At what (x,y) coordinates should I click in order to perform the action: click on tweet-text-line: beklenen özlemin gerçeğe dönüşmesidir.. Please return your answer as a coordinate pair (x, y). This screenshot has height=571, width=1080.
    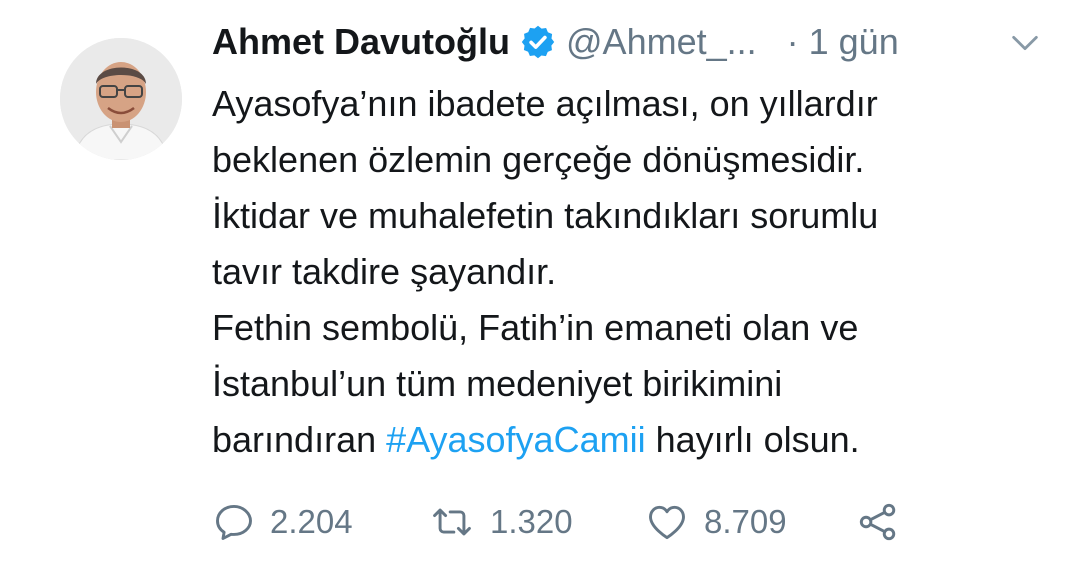
    Looking at the image, I should click on (538, 159).